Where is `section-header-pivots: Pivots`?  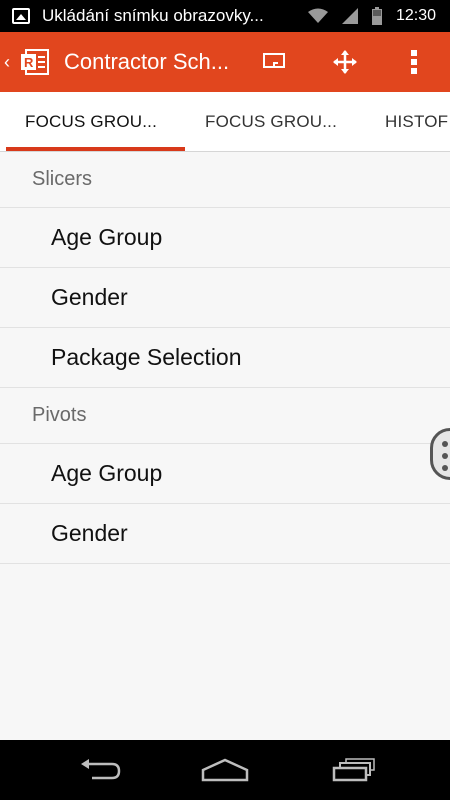 section-header-pivots: Pivots is located at coordinates (225, 416).